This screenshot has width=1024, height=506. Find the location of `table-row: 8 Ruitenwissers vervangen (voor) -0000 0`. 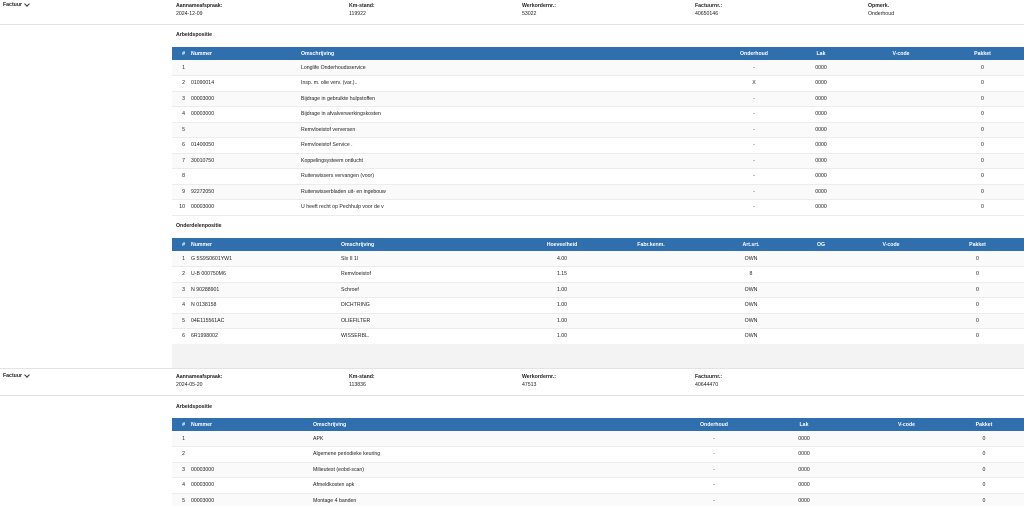

table-row: 8 Ruitenwissers vervangen (voor) -0000 0 is located at coordinates (598, 176).